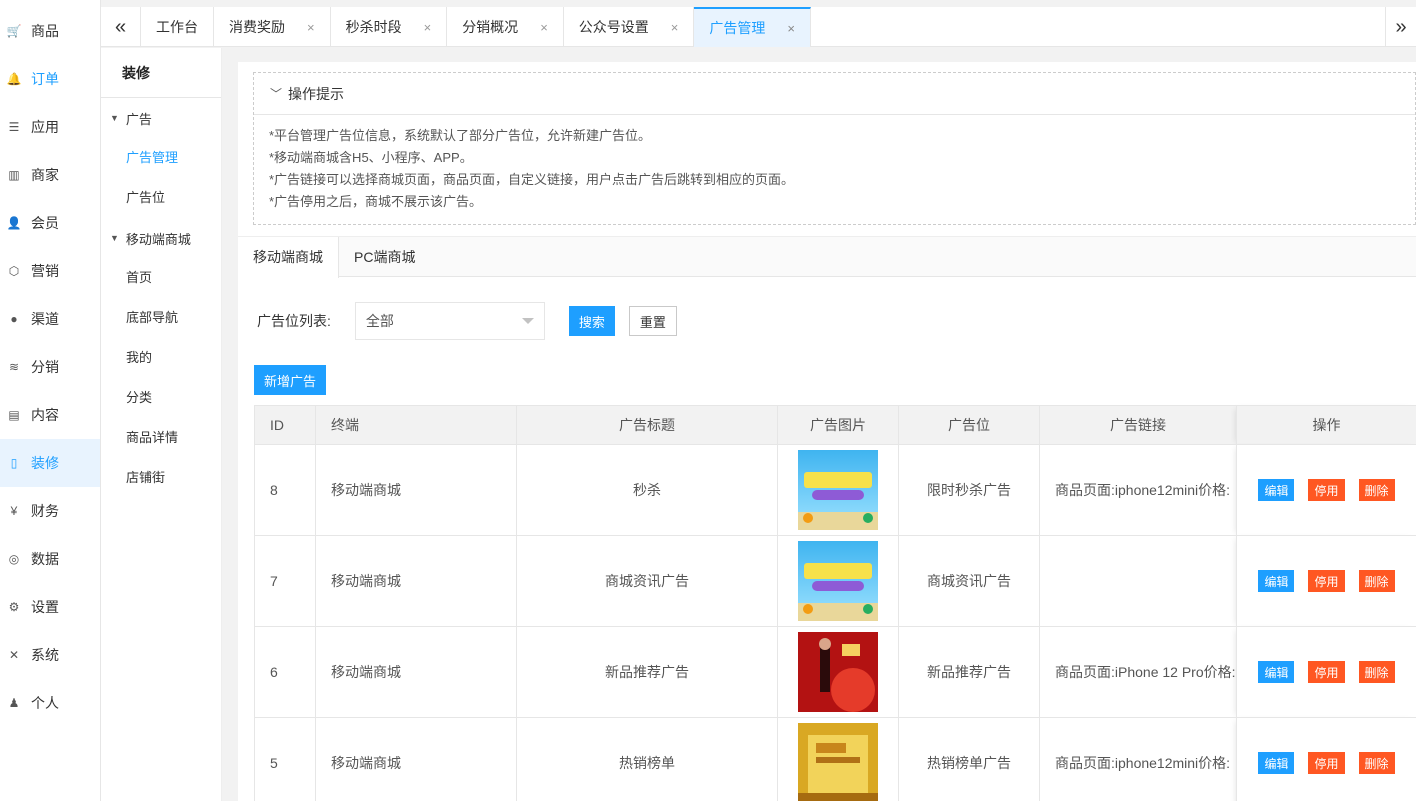  I want to click on nav-item-12: ⚙ 设置, so click(50, 607).